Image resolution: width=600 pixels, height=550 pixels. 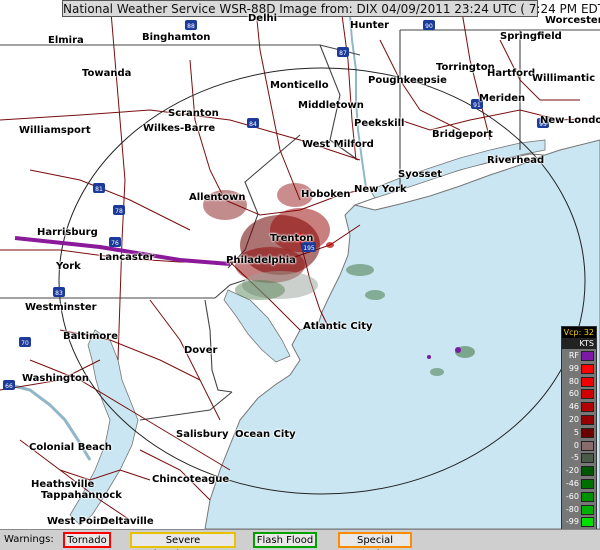 What do you see at coordinates (68, 266) in the screenshot?
I see `city-label: York` at bounding box center [68, 266].